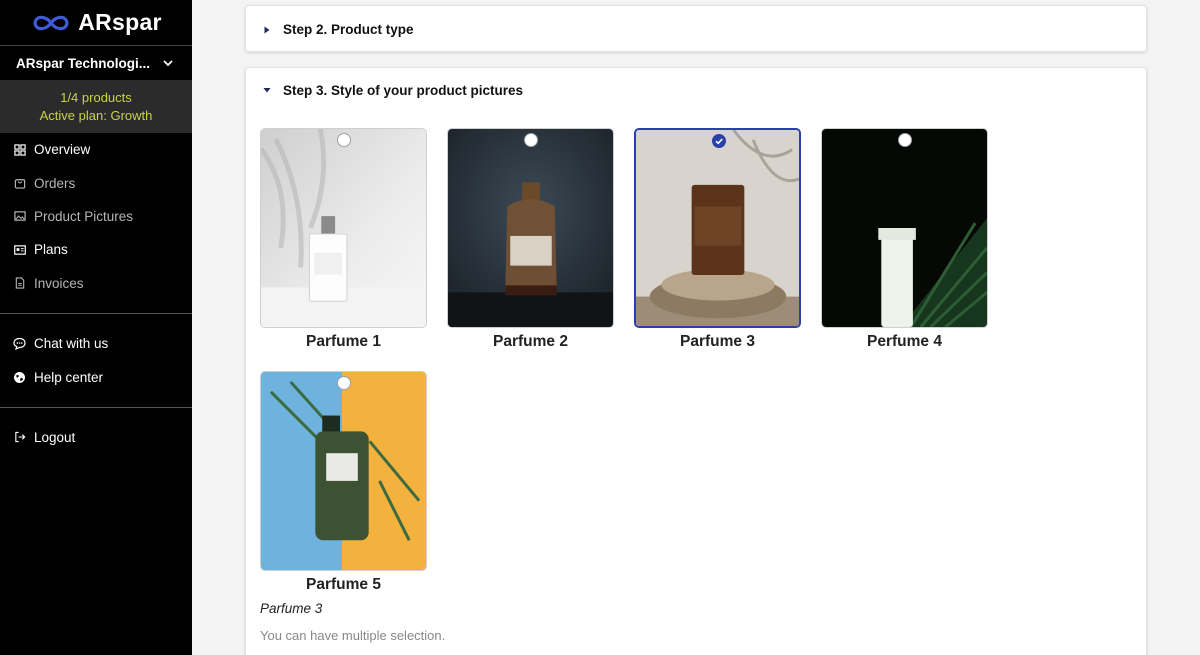  What do you see at coordinates (530, 341) in the screenshot?
I see `option-label: Parfume 2` at bounding box center [530, 341].